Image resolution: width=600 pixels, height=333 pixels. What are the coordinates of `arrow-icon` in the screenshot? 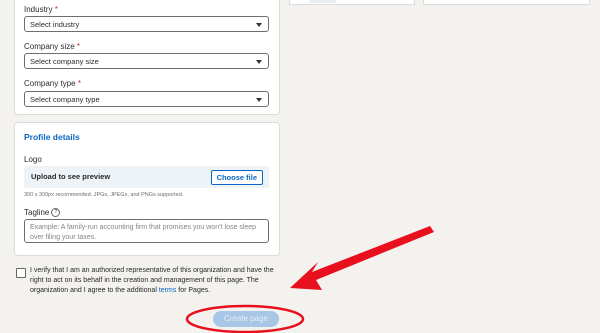 It's located at (362, 258).